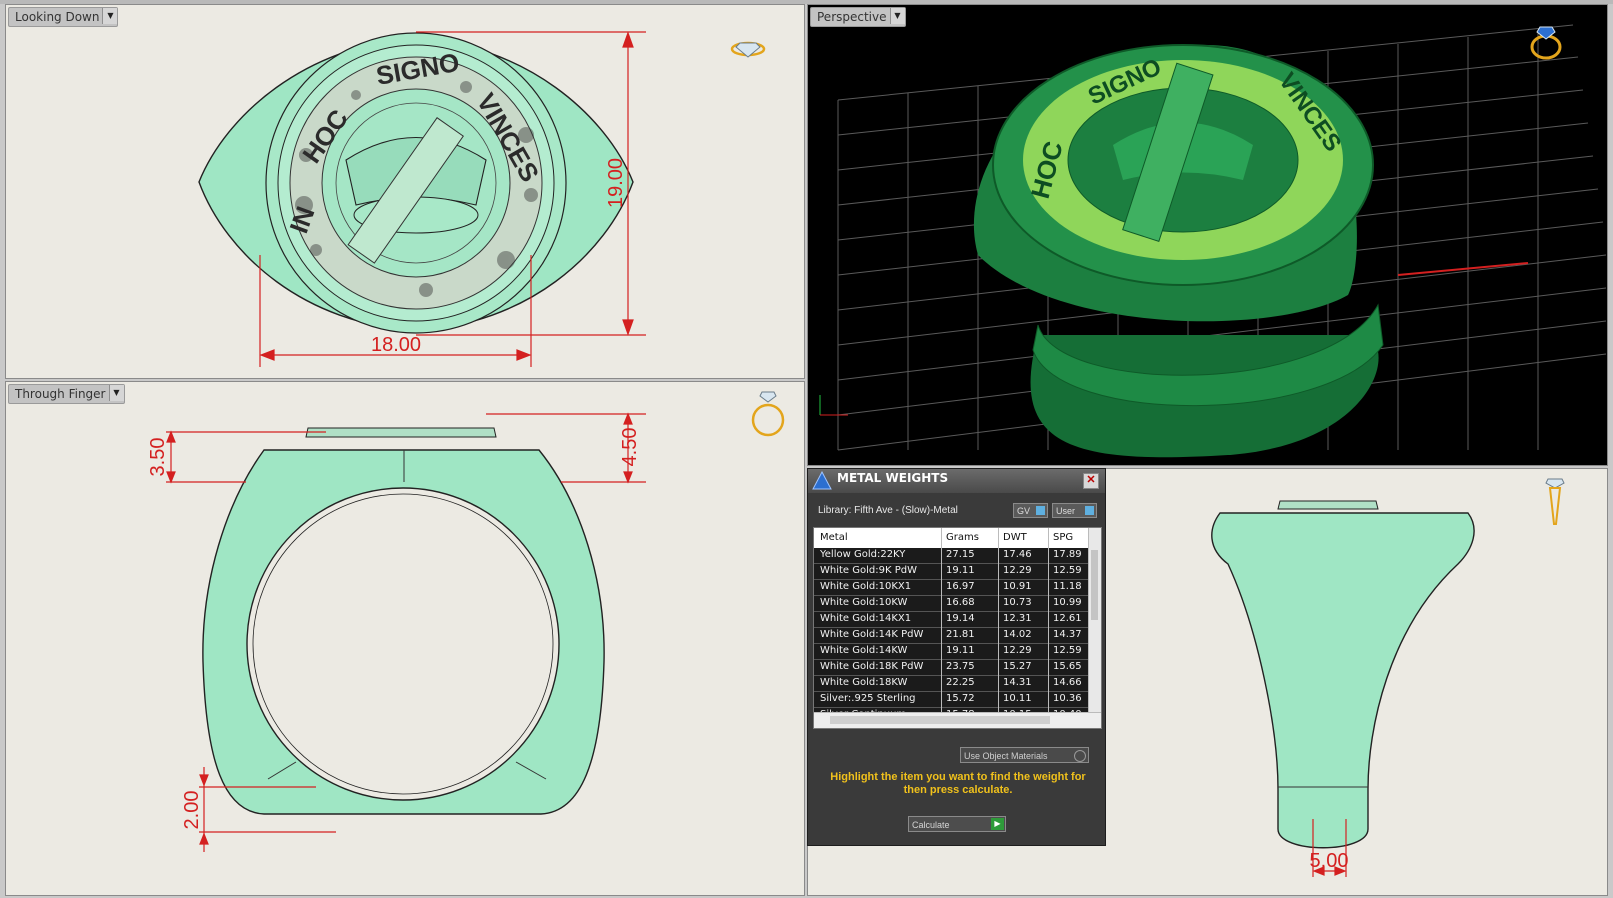 The image size is (1613, 898). I want to click on cell-spg: 10.99, so click(1067, 602).